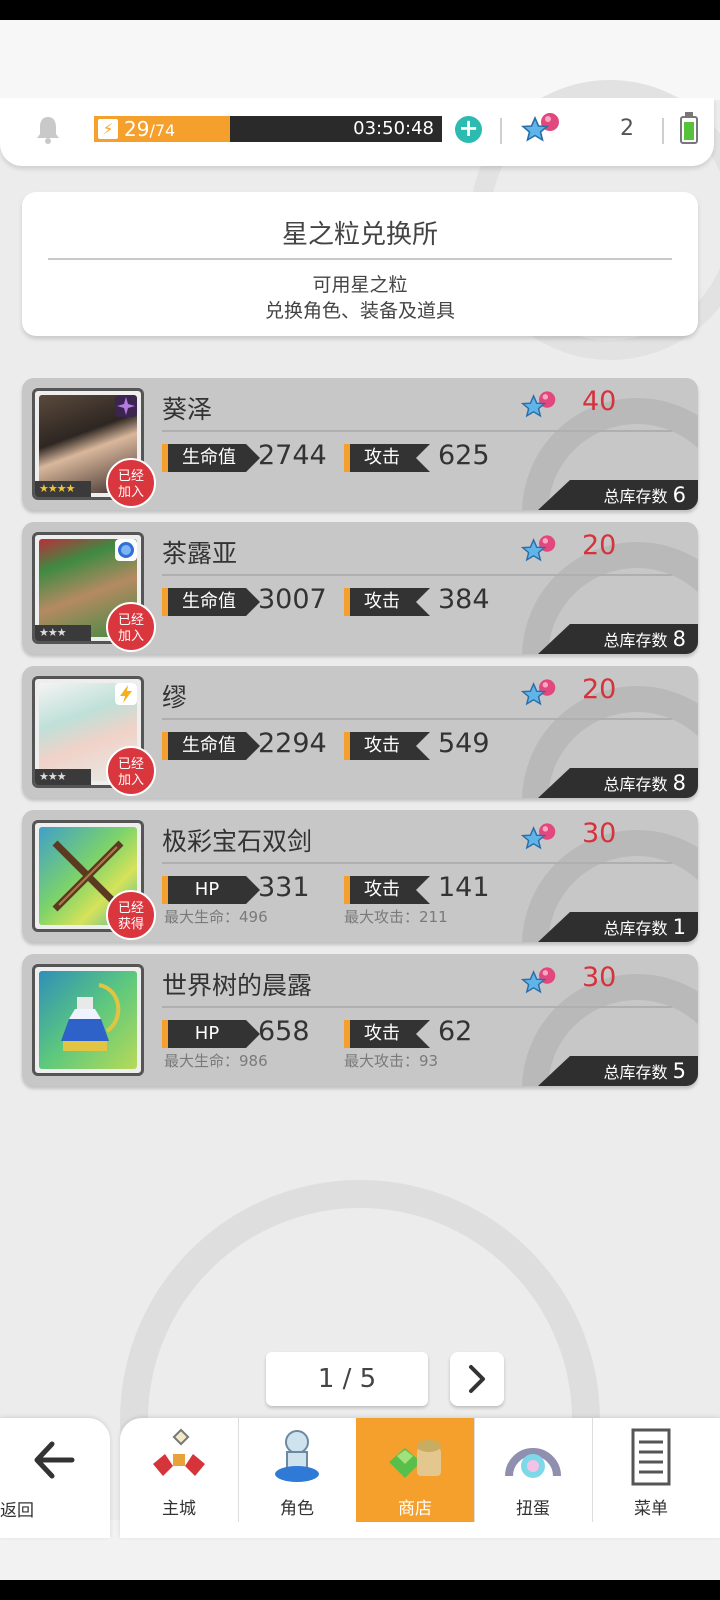 The height and width of the screenshot is (1600, 720). I want to click on next-page-button, so click(477, 1379).